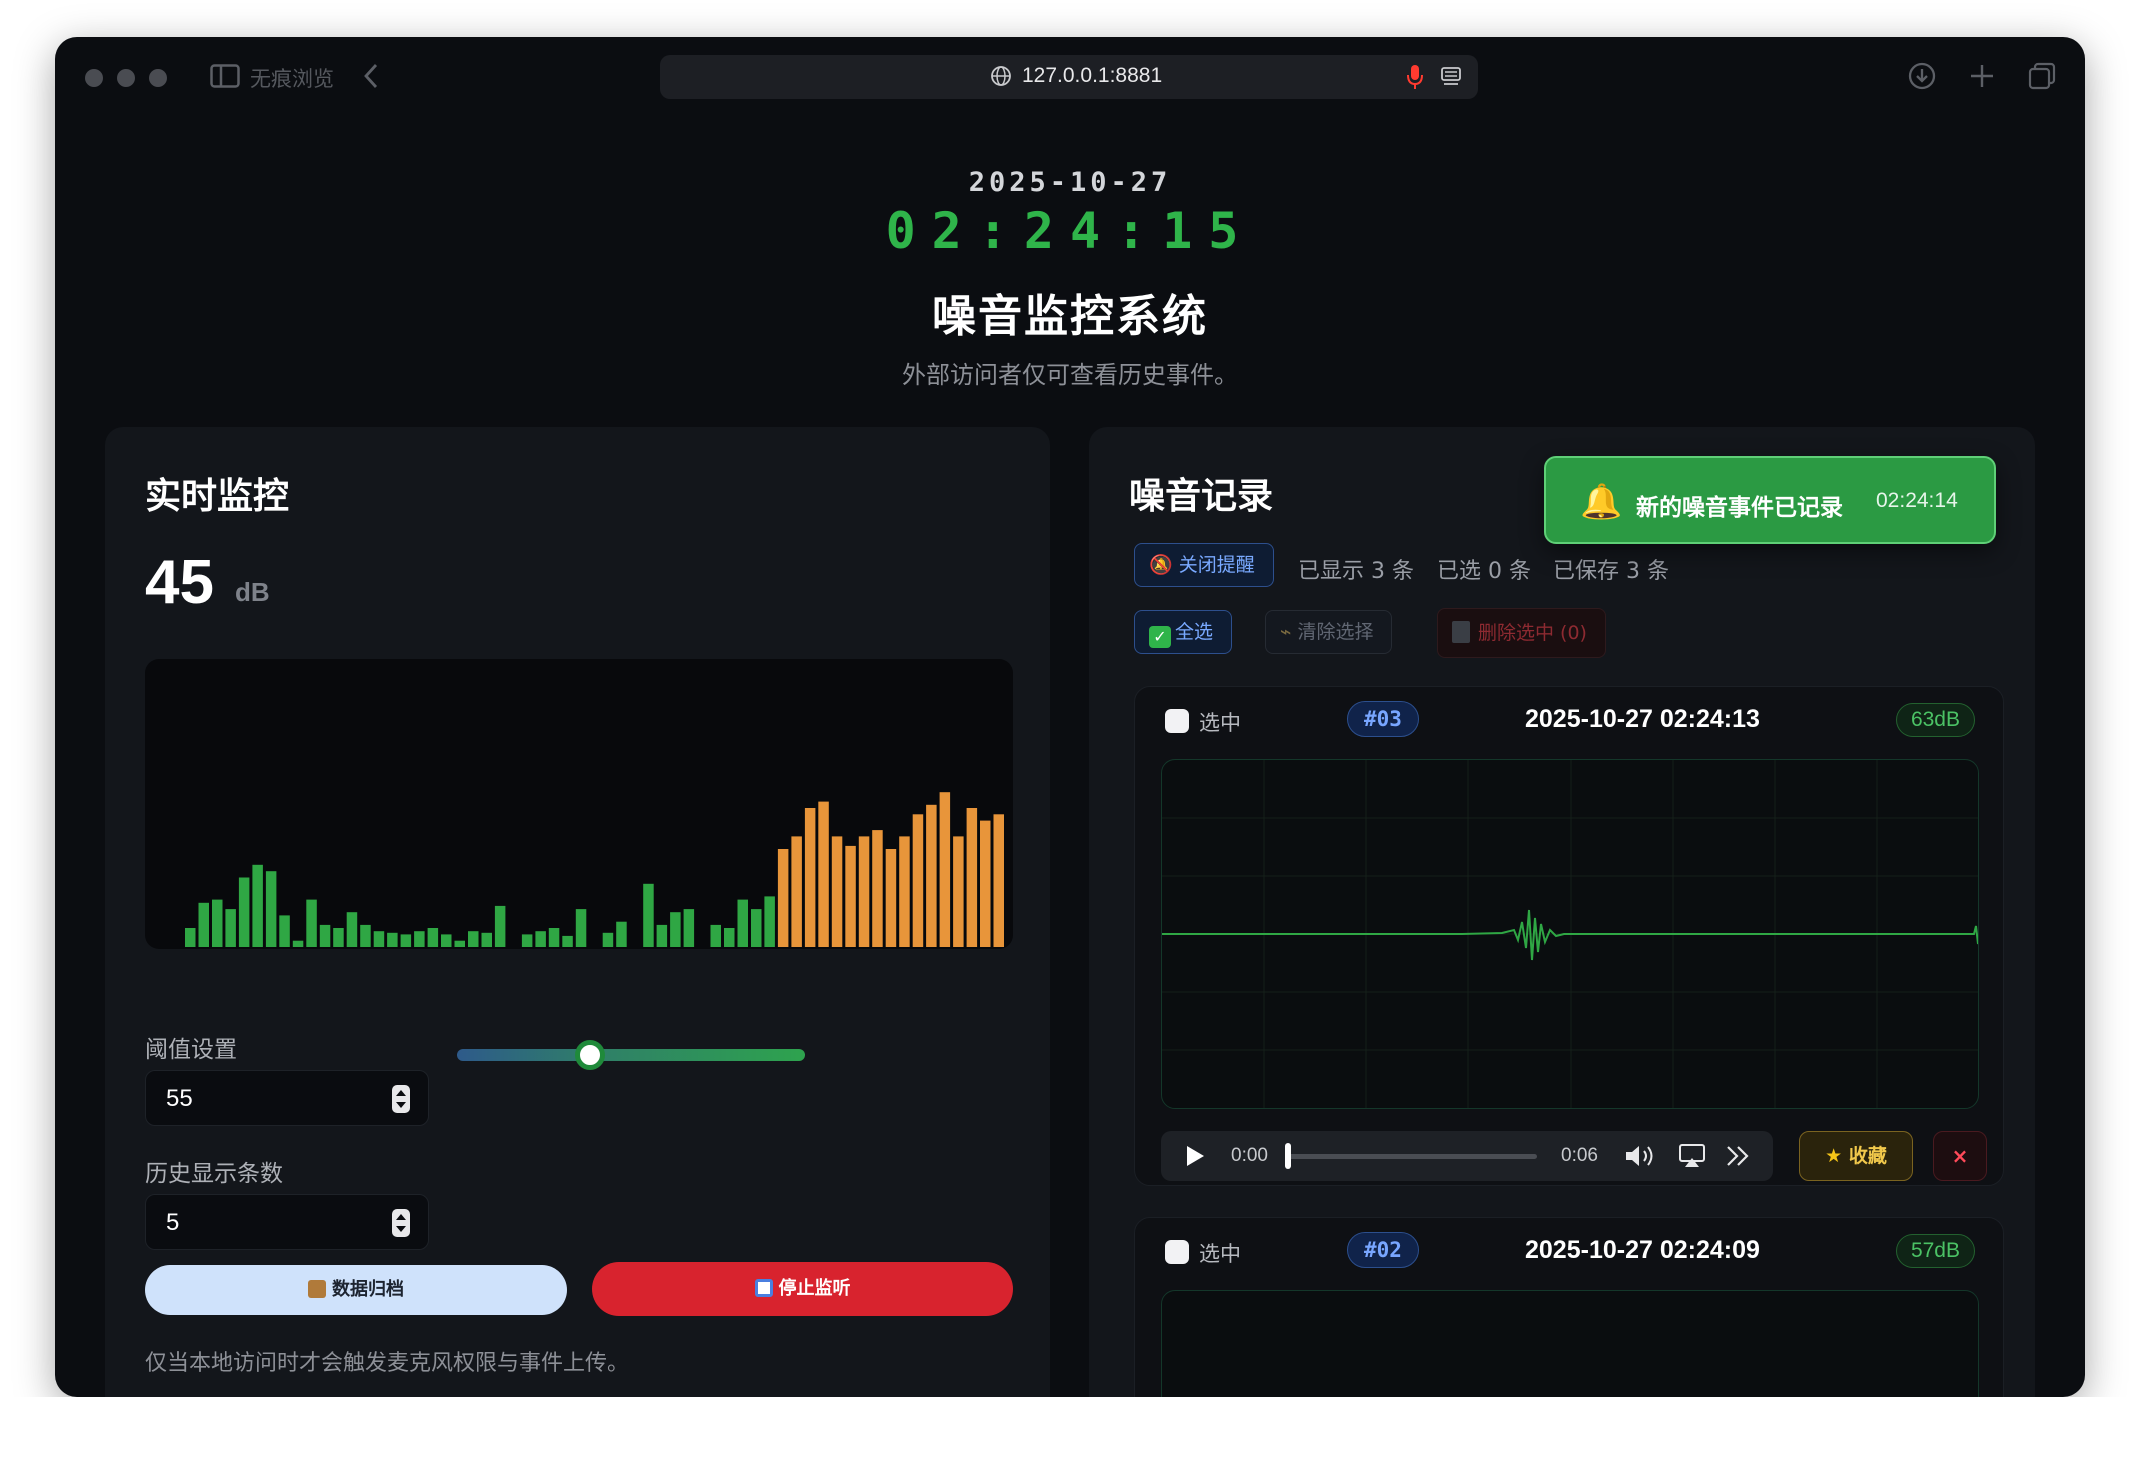 Image resolution: width=2138 pixels, height=1471 pixels. I want to click on toast-time: 02:24:14, so click(1917, 500).